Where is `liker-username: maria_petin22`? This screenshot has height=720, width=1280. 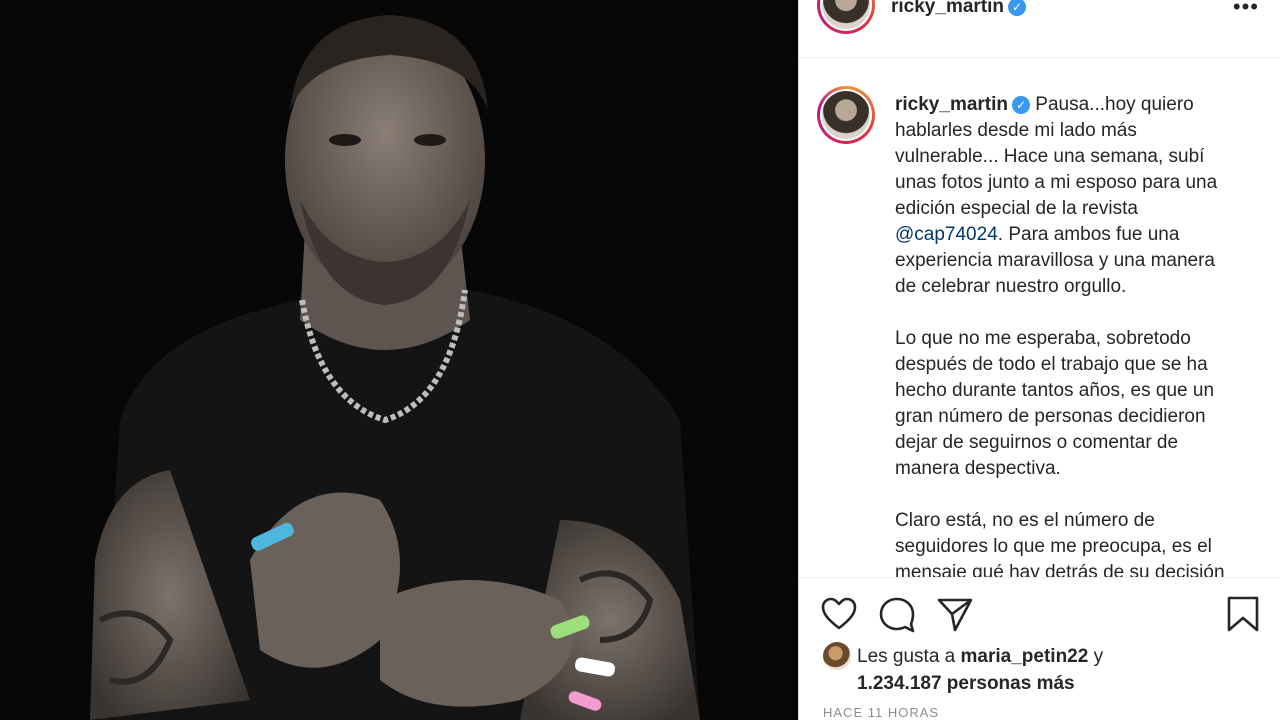 liker-username: maria_petin22 is located at coordinates (1025, 656).